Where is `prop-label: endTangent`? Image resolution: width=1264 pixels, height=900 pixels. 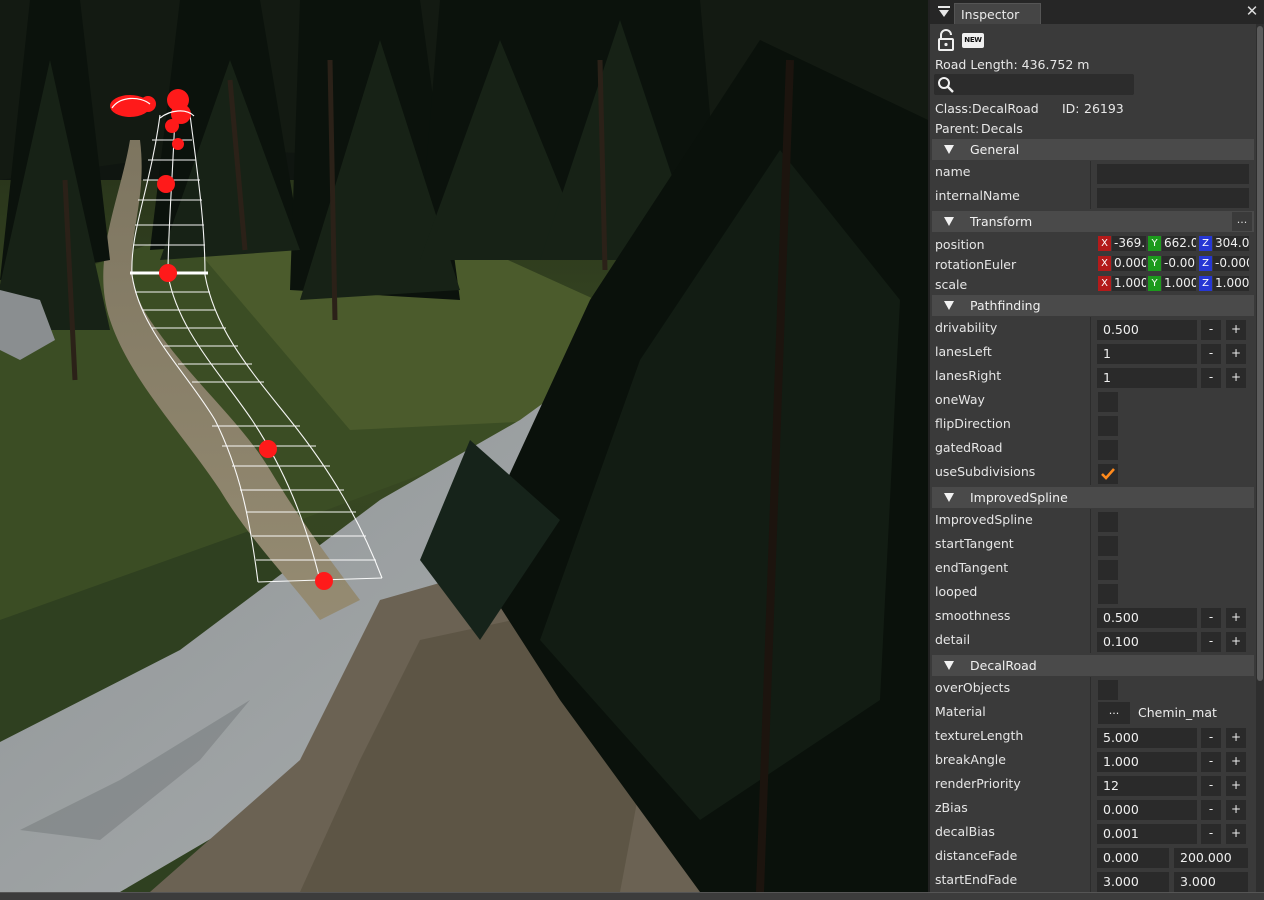 prop-label: endTangent is located at coordinates (972, 567).